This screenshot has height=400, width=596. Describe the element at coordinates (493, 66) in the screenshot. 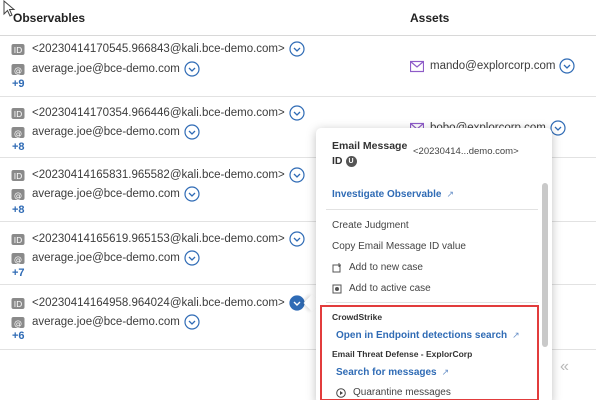

I see `asset-email: mando@explorcorp.com` at that location.